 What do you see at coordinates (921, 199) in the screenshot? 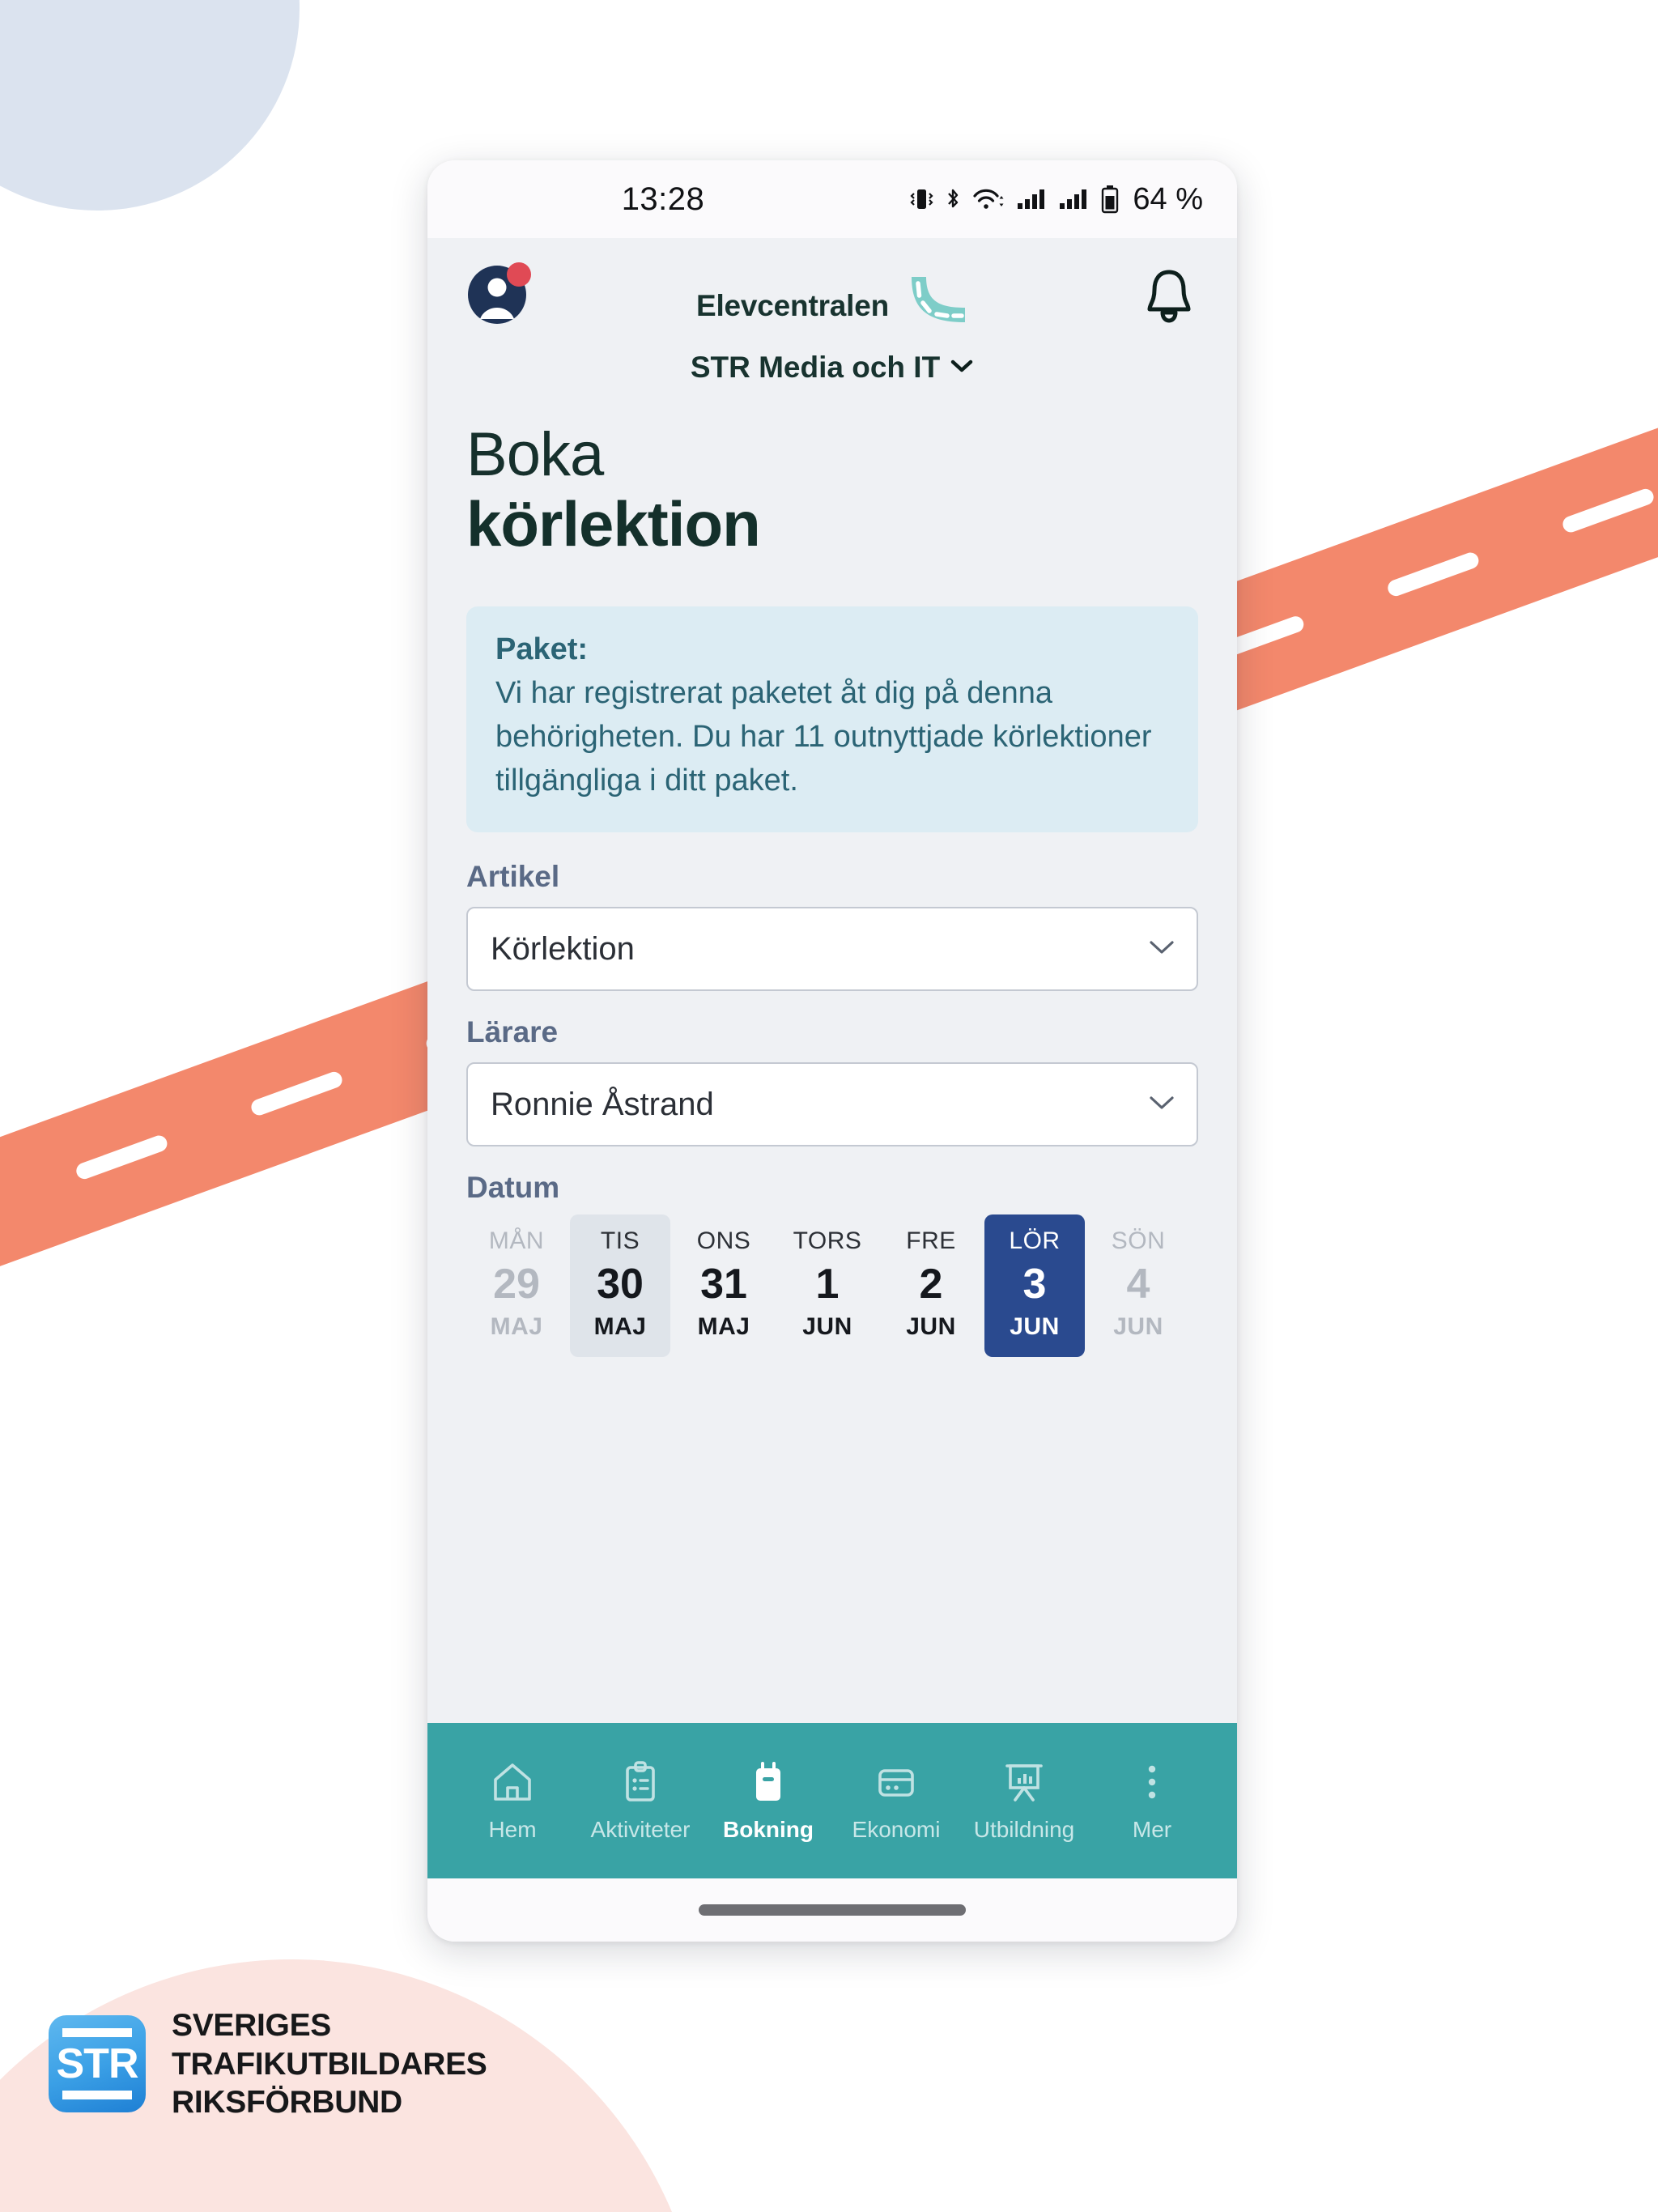
I see `vibrate-icon` at bounding box center [921, 199].